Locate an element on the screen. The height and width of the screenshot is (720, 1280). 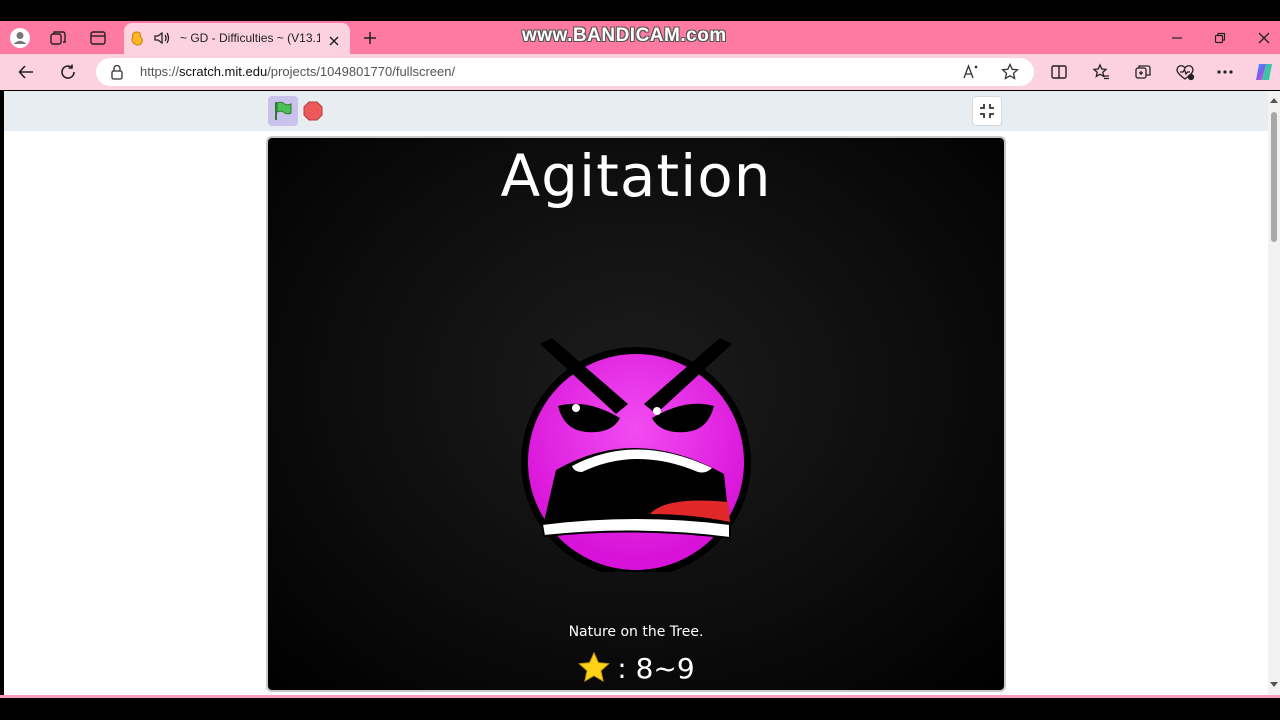
stop-button is located at coordinates (313, 111).